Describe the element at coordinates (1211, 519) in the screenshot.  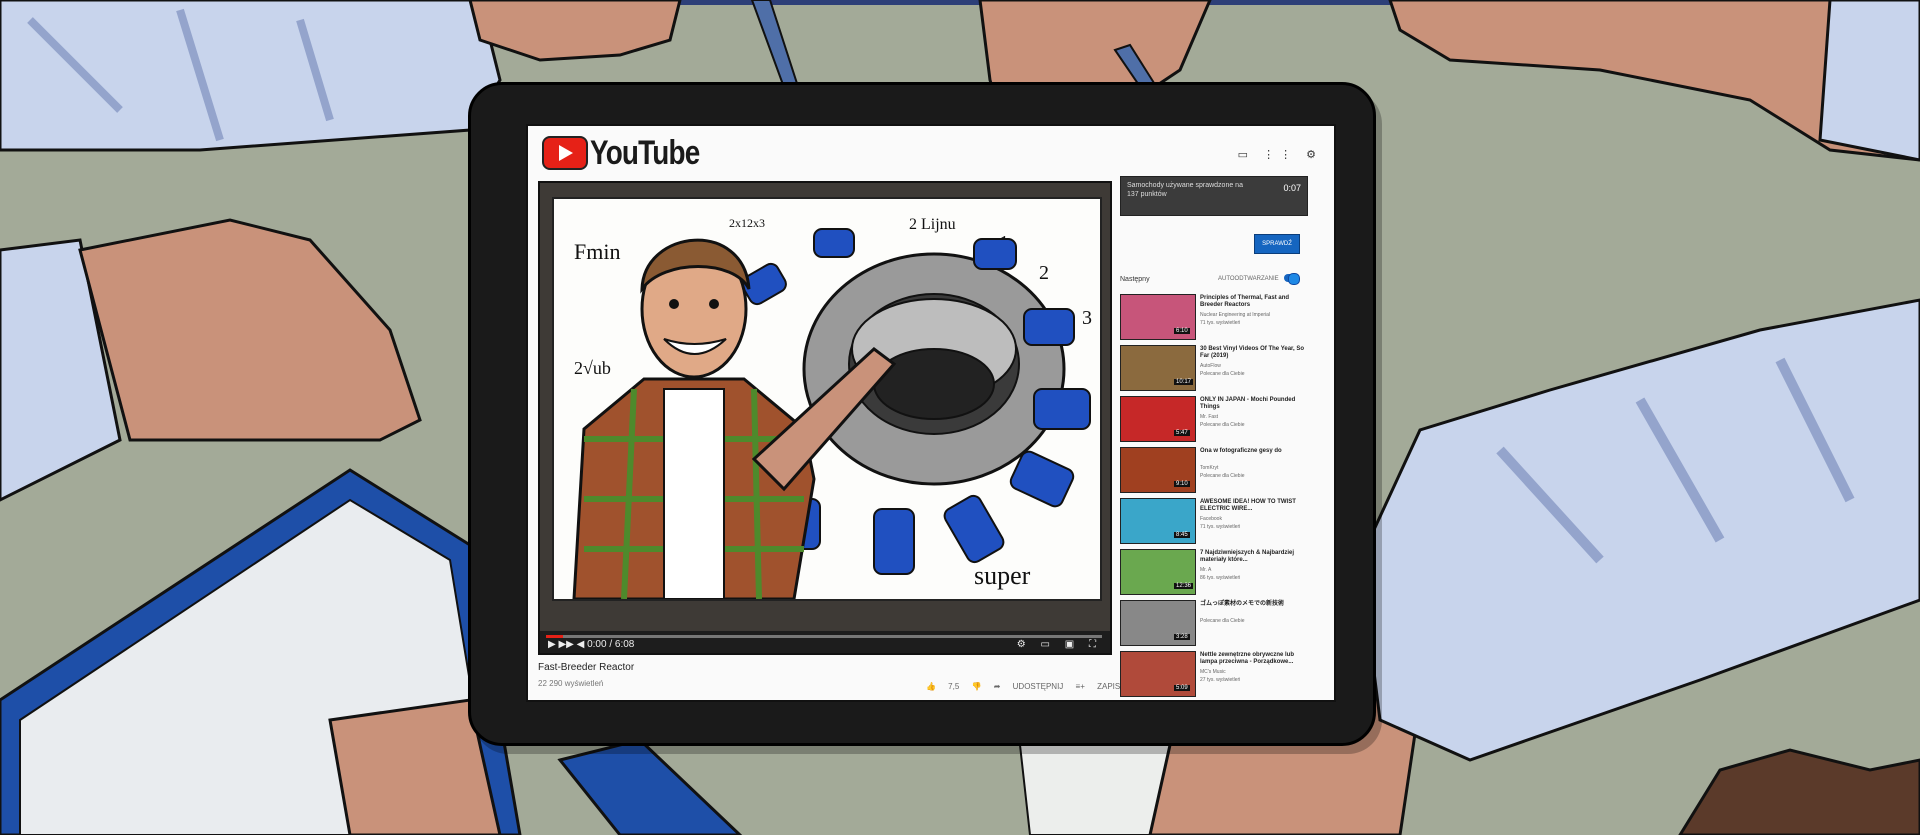
I see `video-channel: Facebook` at that location.